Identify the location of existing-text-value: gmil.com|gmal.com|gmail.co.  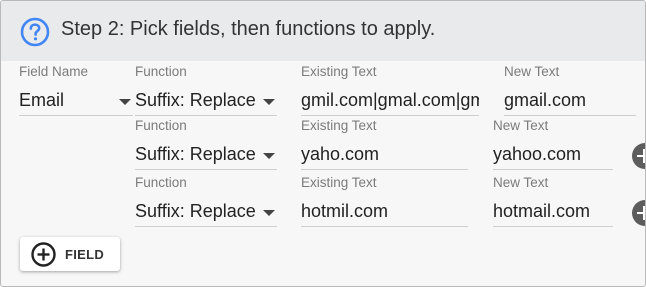
(390, 100).